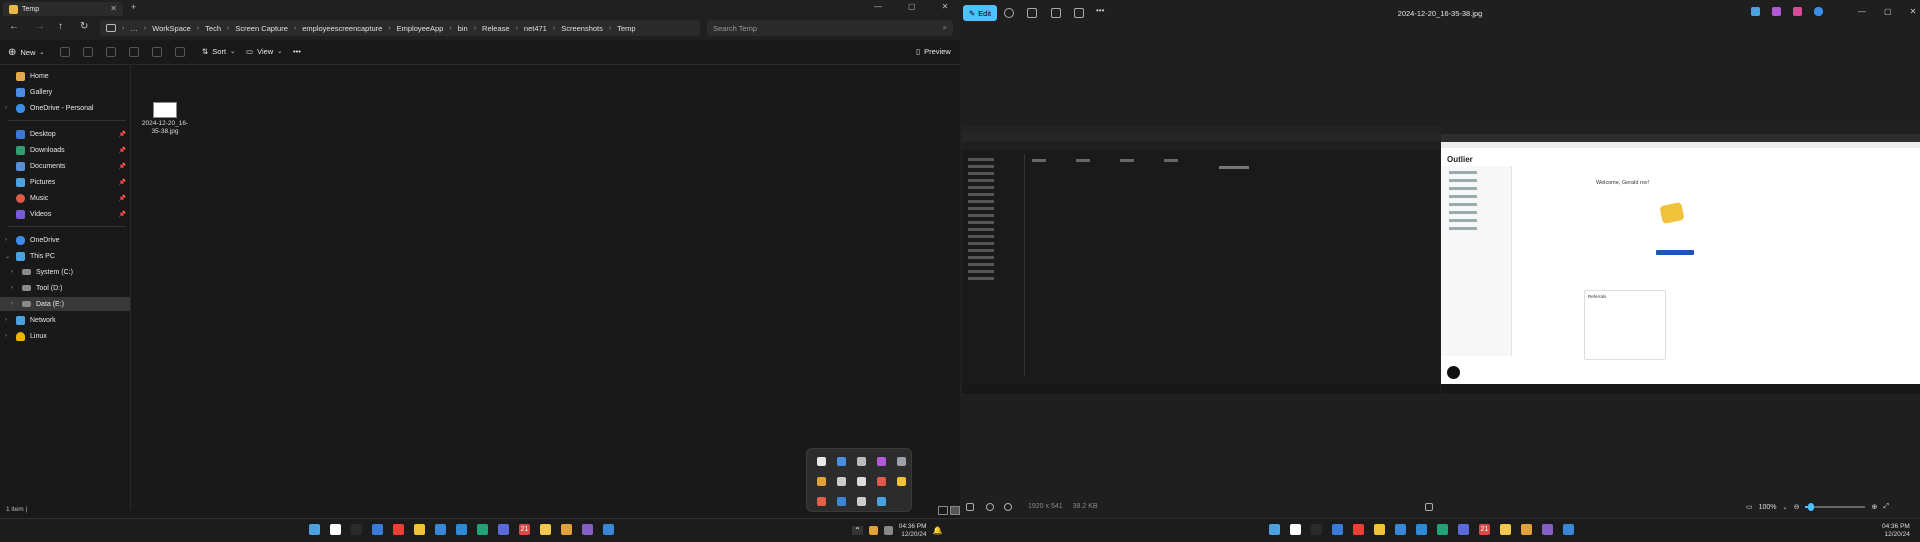  I want to click on tray-app-6-icon, so click(821, 481).